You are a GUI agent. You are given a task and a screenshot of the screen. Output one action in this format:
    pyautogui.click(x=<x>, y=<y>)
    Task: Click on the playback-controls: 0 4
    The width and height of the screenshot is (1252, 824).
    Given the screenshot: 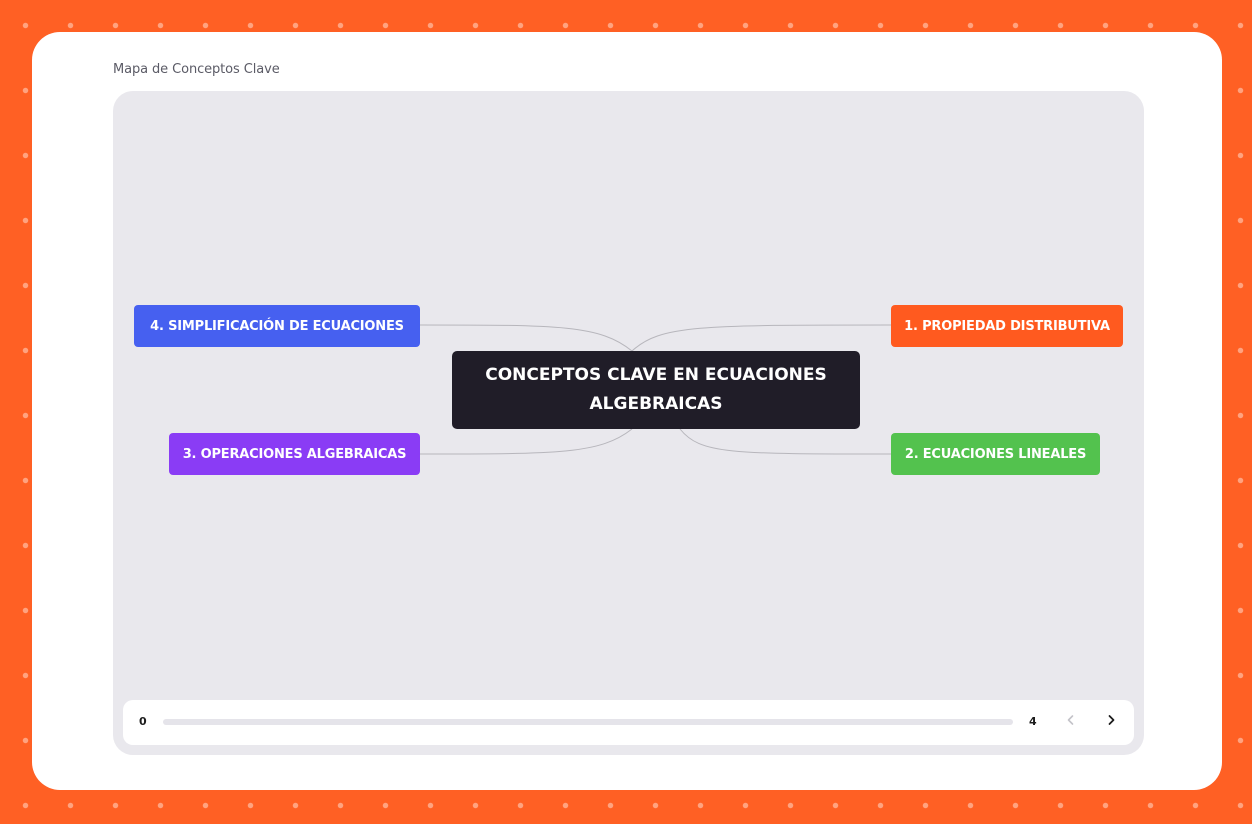 What is the action you would take?
    pyautogui.click(x=628, y=722)
    